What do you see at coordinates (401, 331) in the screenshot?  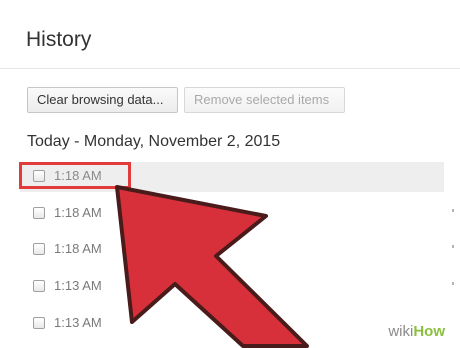 I see `watermark-wiki: wiki` at bounding box center [401, 331].